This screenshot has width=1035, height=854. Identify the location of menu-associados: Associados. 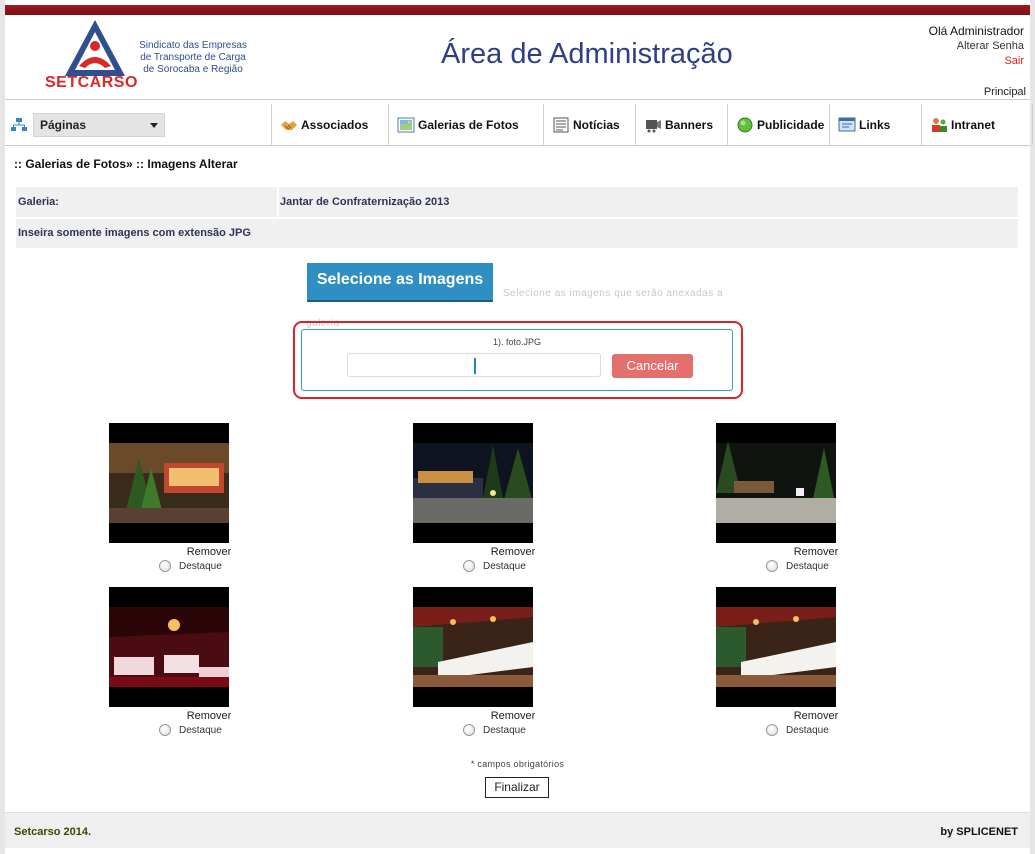
(329, 124).